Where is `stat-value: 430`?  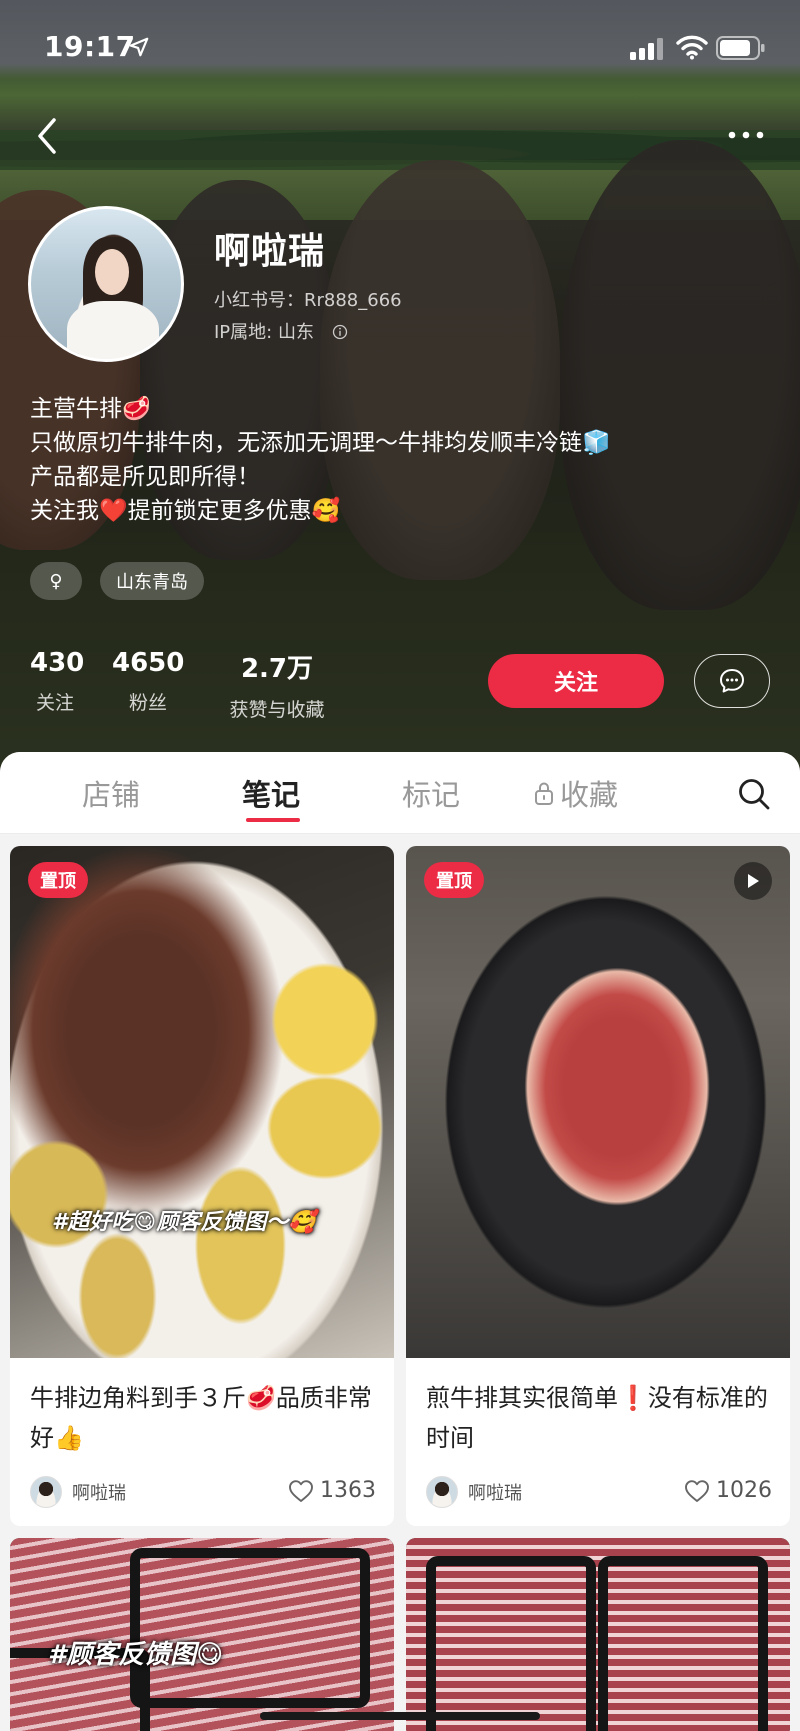 stat-value: 430 is located at coordinates (57, 663).